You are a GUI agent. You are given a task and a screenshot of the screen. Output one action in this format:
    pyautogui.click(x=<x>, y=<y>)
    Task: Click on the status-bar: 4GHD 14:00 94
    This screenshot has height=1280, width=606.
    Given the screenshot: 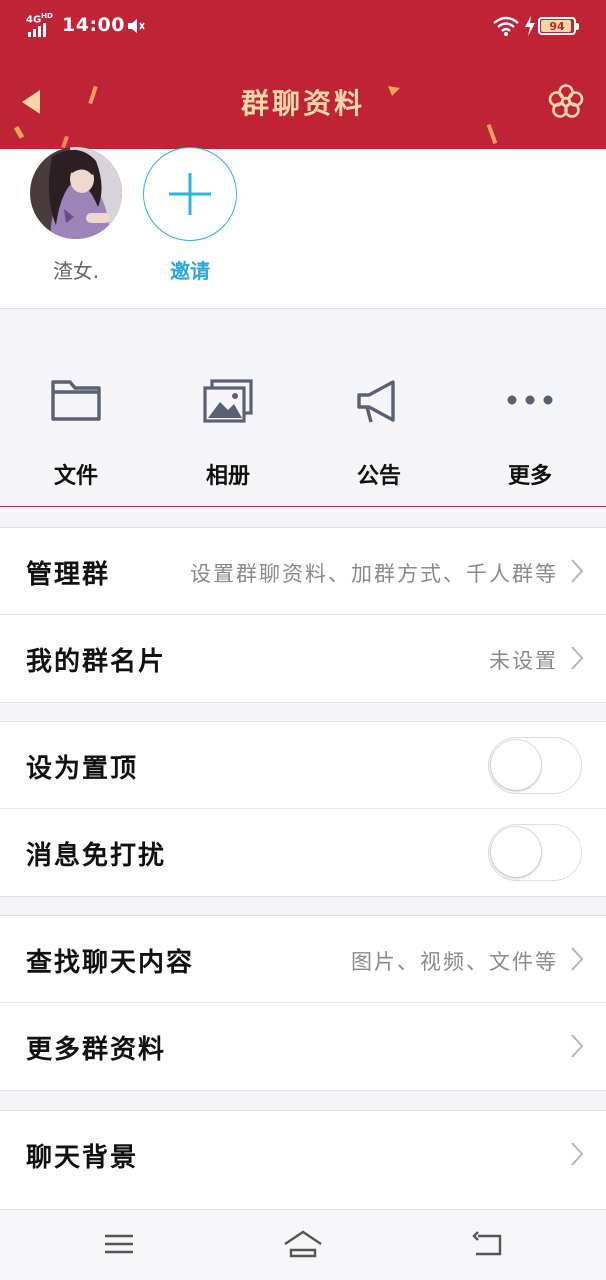 What is the action you would take?
    pyautogui.click(x=303, y=26)
    